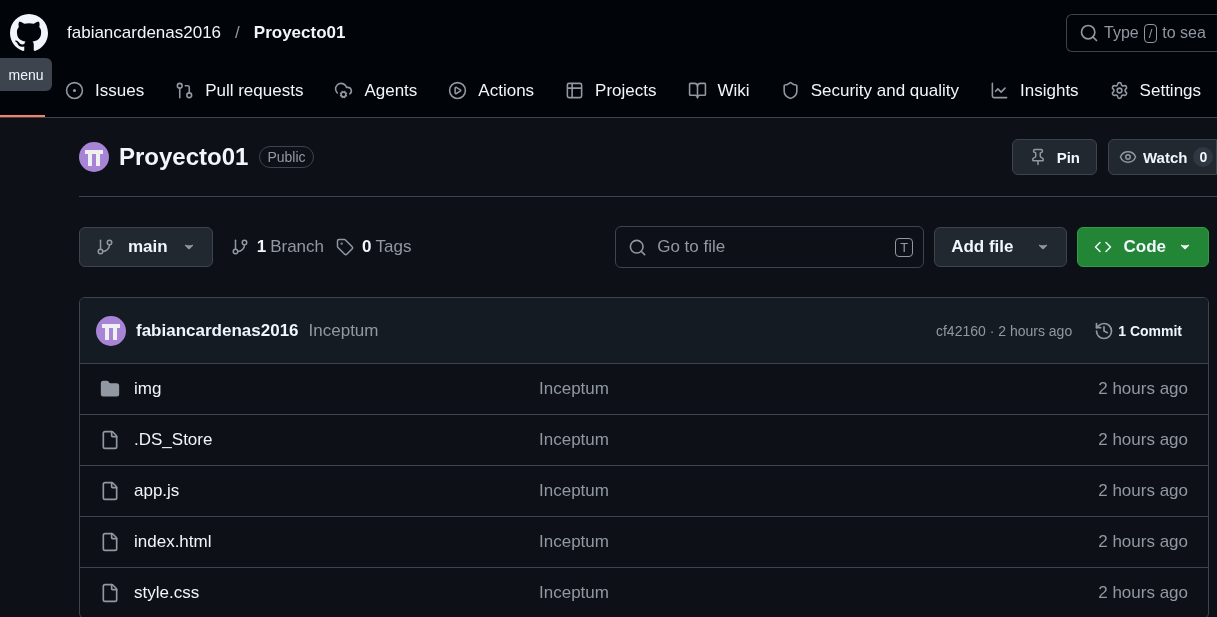  What do you see at coordinates (1034, 91) in the screenshot?
I see `nav-tab: Insights` at bounding box center [1034, 91].